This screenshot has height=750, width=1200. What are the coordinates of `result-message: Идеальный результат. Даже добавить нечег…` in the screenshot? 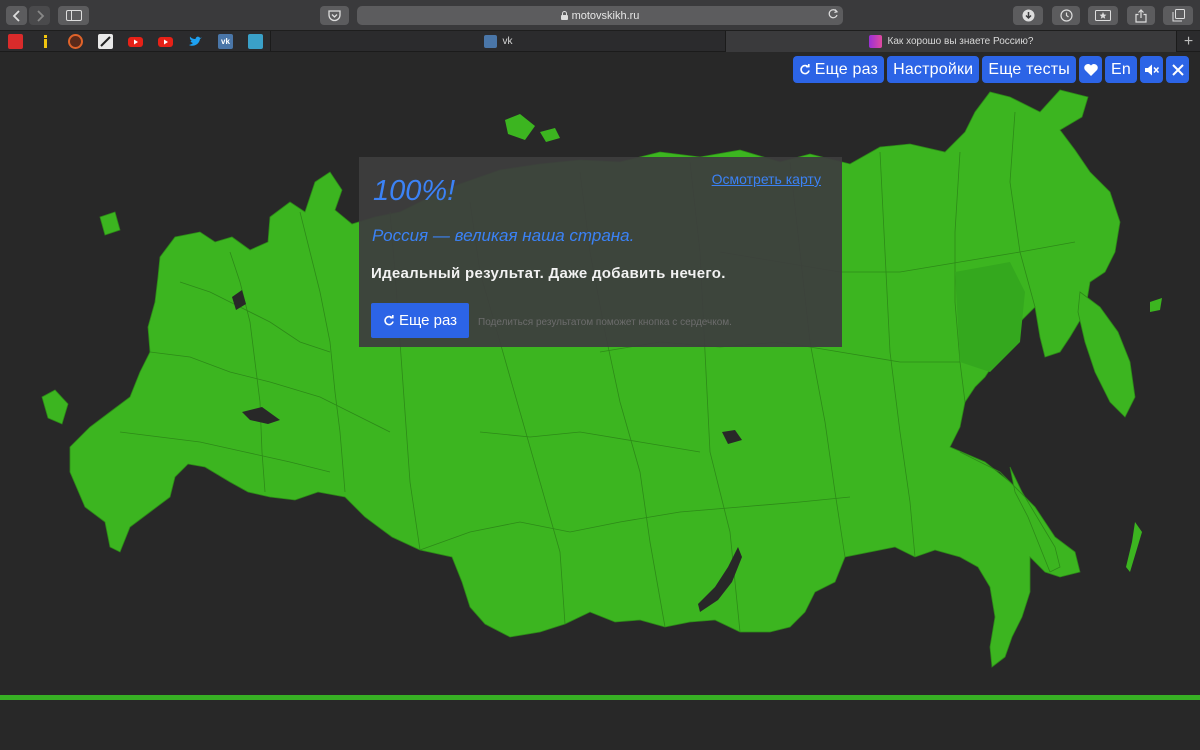 It's located at (548, 273).